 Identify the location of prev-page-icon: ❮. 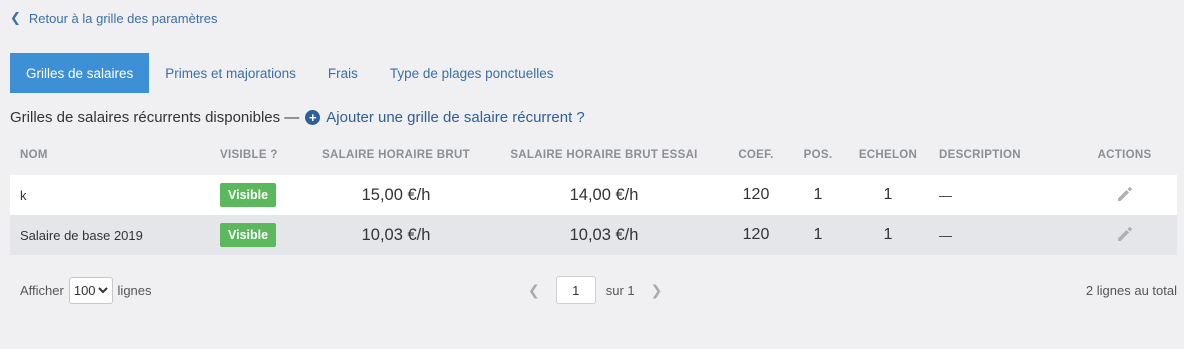
(534, 290).